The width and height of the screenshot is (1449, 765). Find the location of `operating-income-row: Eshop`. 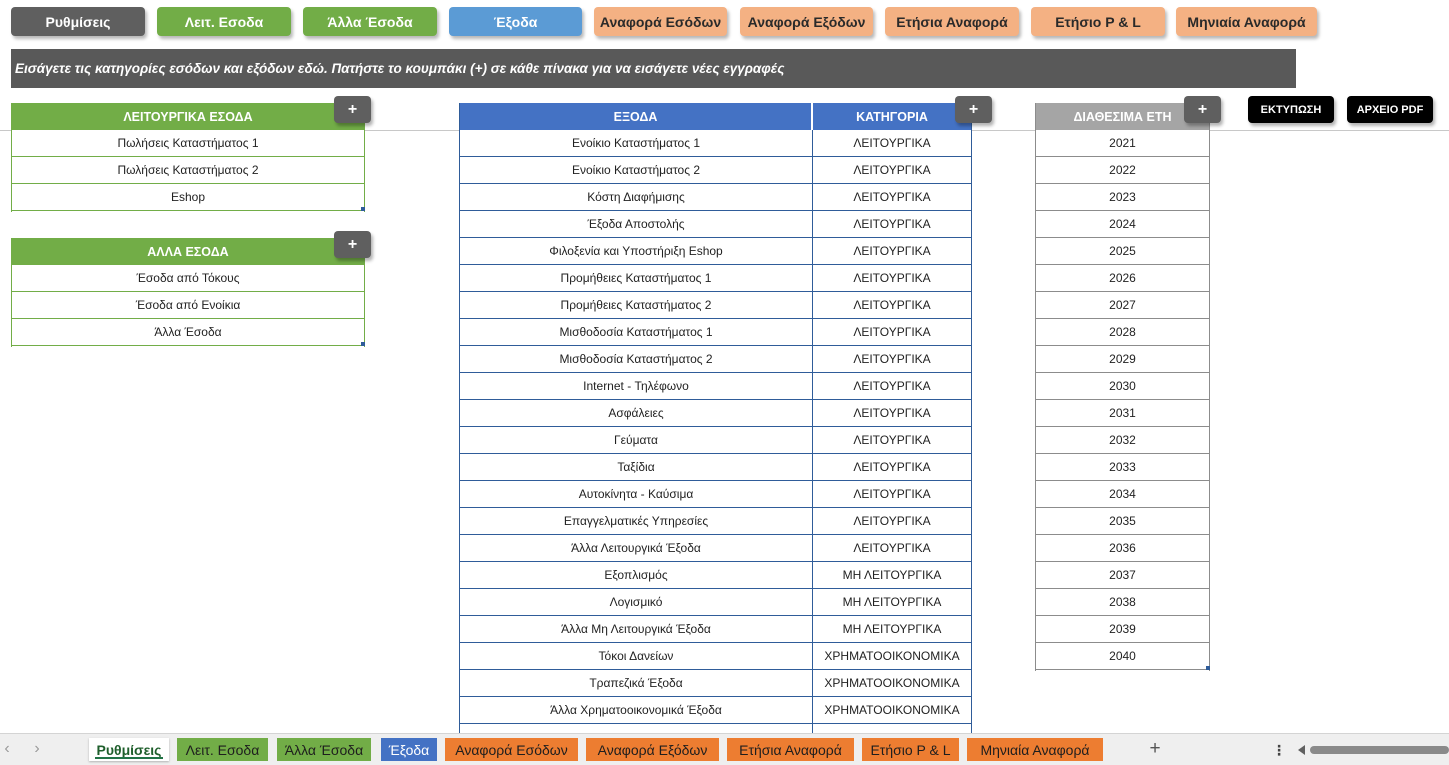

operating-income-row: Eshop is located at coordinates (188, 197).